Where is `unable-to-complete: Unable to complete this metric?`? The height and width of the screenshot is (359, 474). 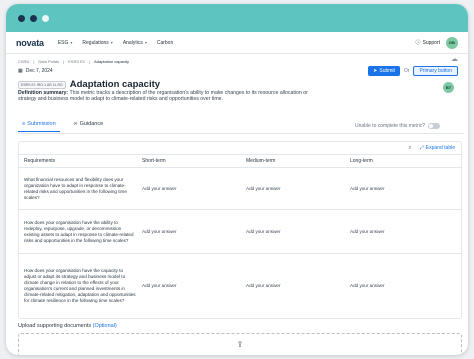
unable-to-complete: Unable to complete this metric? is located at coordinates (397, 126).